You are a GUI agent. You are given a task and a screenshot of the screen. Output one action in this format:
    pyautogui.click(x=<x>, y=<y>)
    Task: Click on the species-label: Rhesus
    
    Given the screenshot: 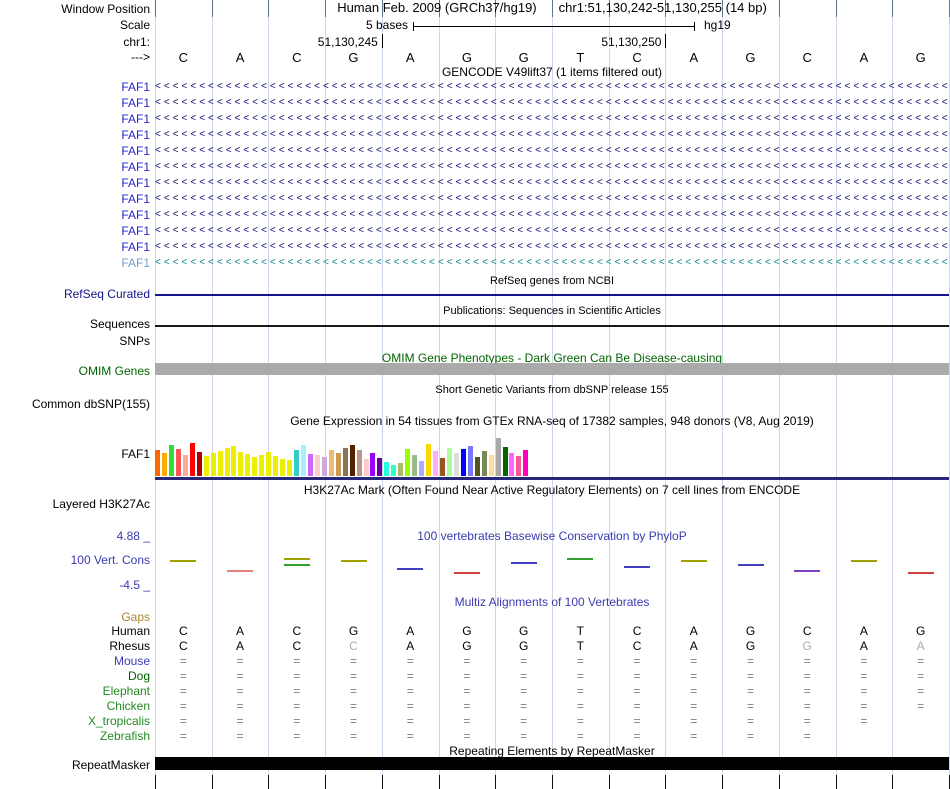 What is the action you would take?
    pyautogui.click(x=75, y=646)
    